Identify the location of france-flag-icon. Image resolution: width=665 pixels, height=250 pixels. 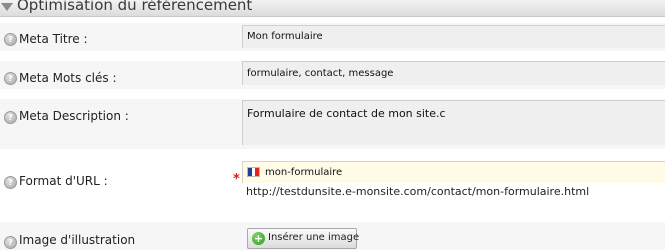
(253, 172).